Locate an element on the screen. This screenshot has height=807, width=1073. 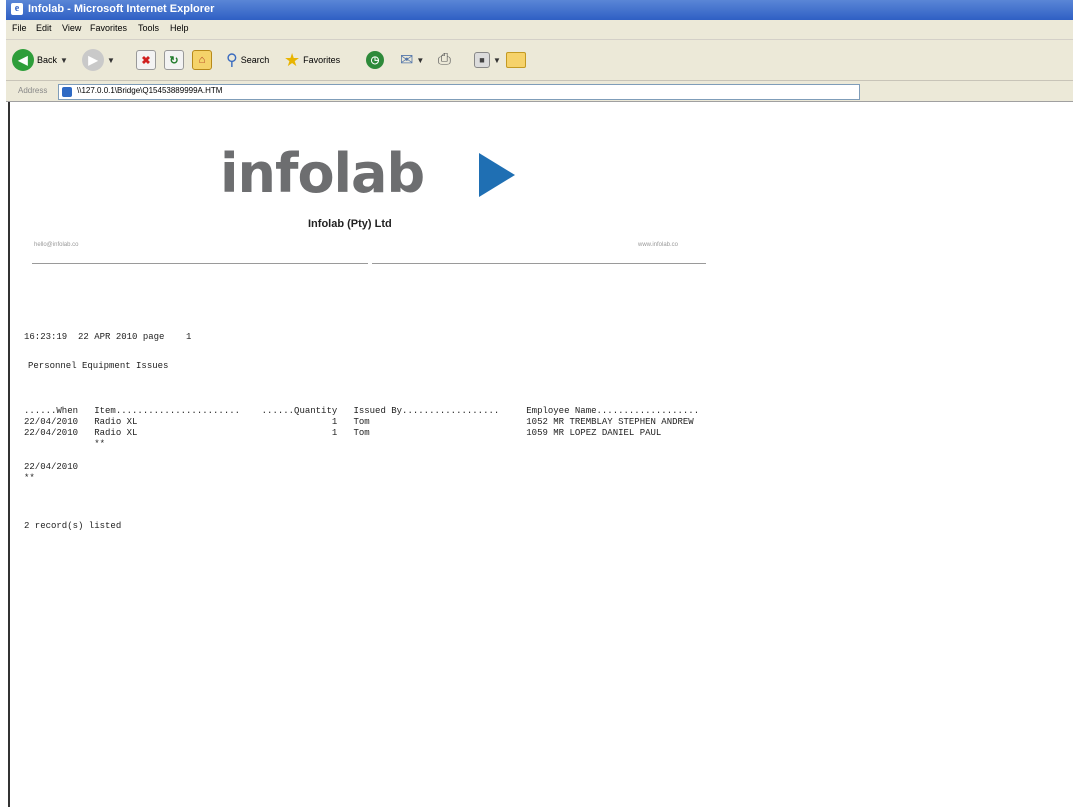
mail-dropdown-icon: ▼ is located at coordinates (420, 60).